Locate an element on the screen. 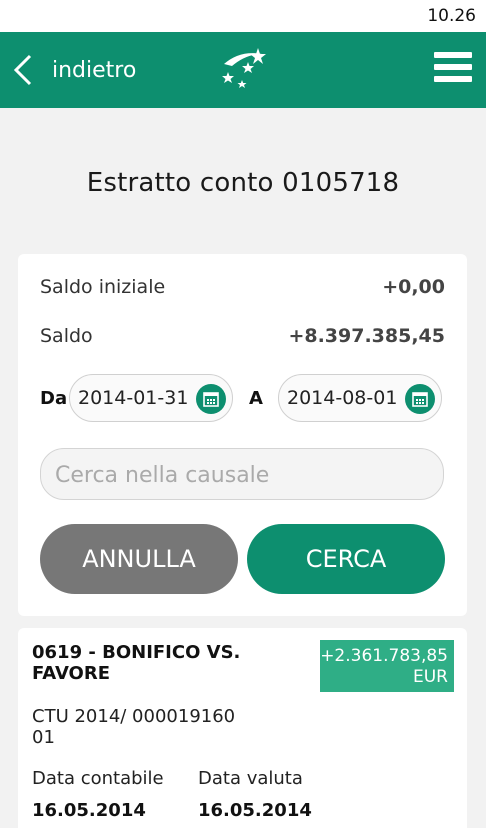 The height and width of the screenshot is (828, 486). page-title: Estratto conto 0105718 is located at coordinates (243, 183).